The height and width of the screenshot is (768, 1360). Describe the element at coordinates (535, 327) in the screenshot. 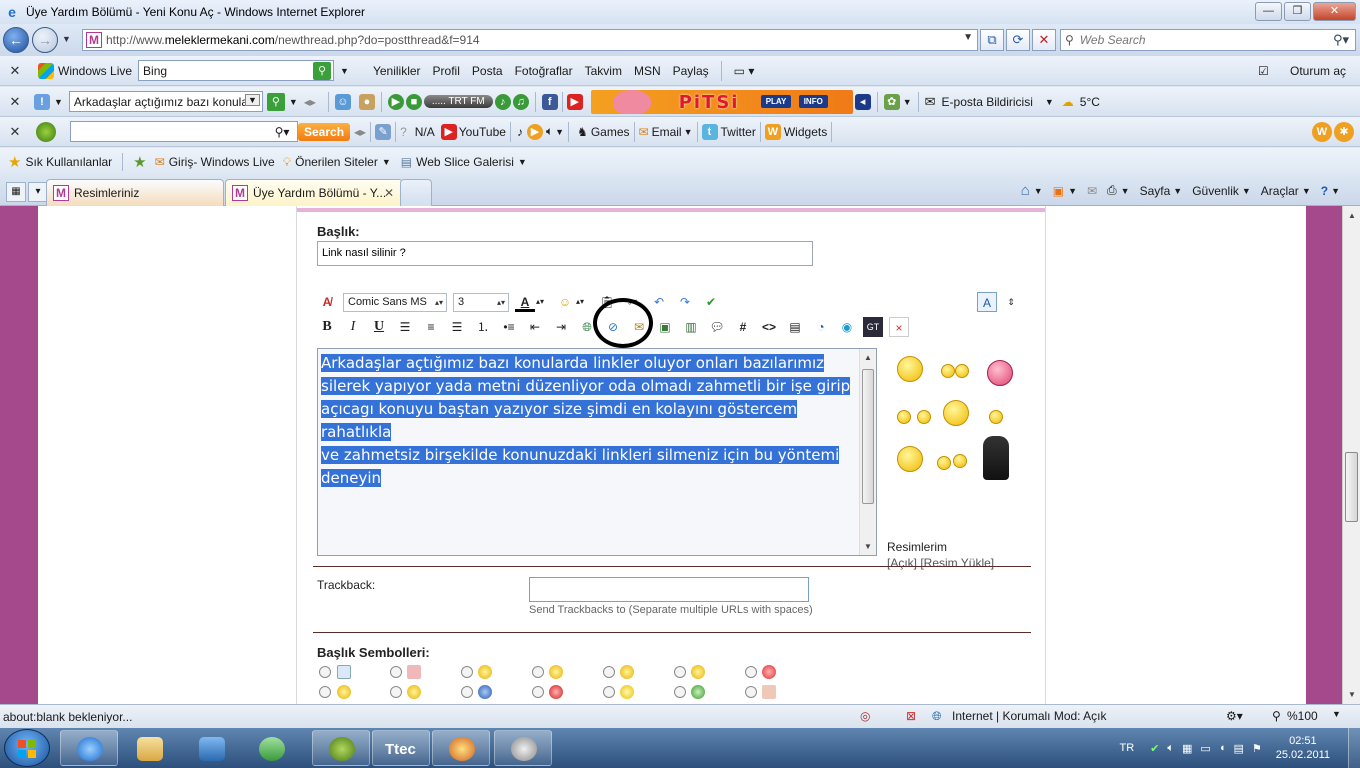

I see `outdent-icon: ⇤` at that location.